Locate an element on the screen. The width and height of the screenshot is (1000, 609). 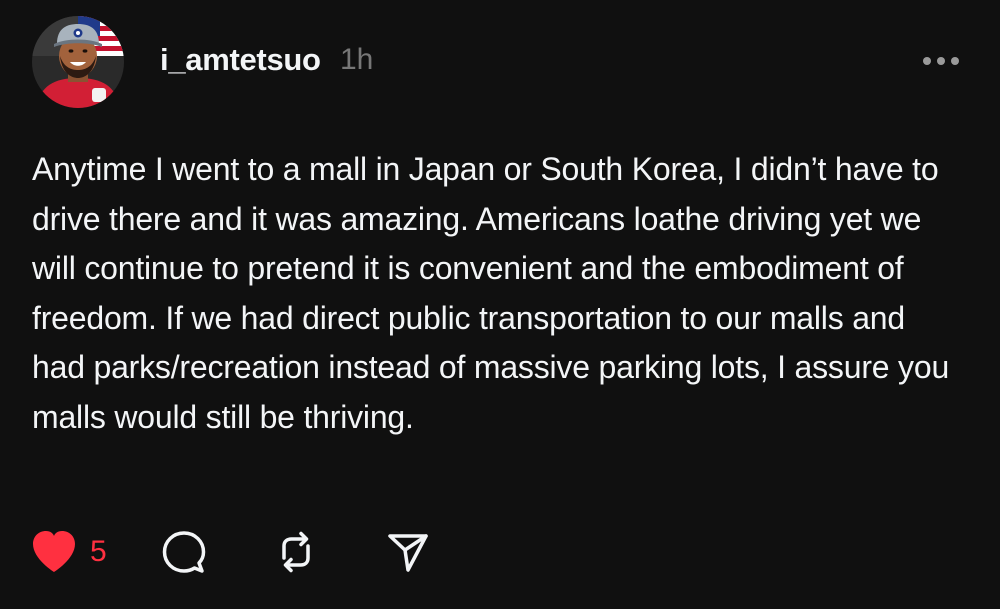
share-button is located at coordinates (416, 552).